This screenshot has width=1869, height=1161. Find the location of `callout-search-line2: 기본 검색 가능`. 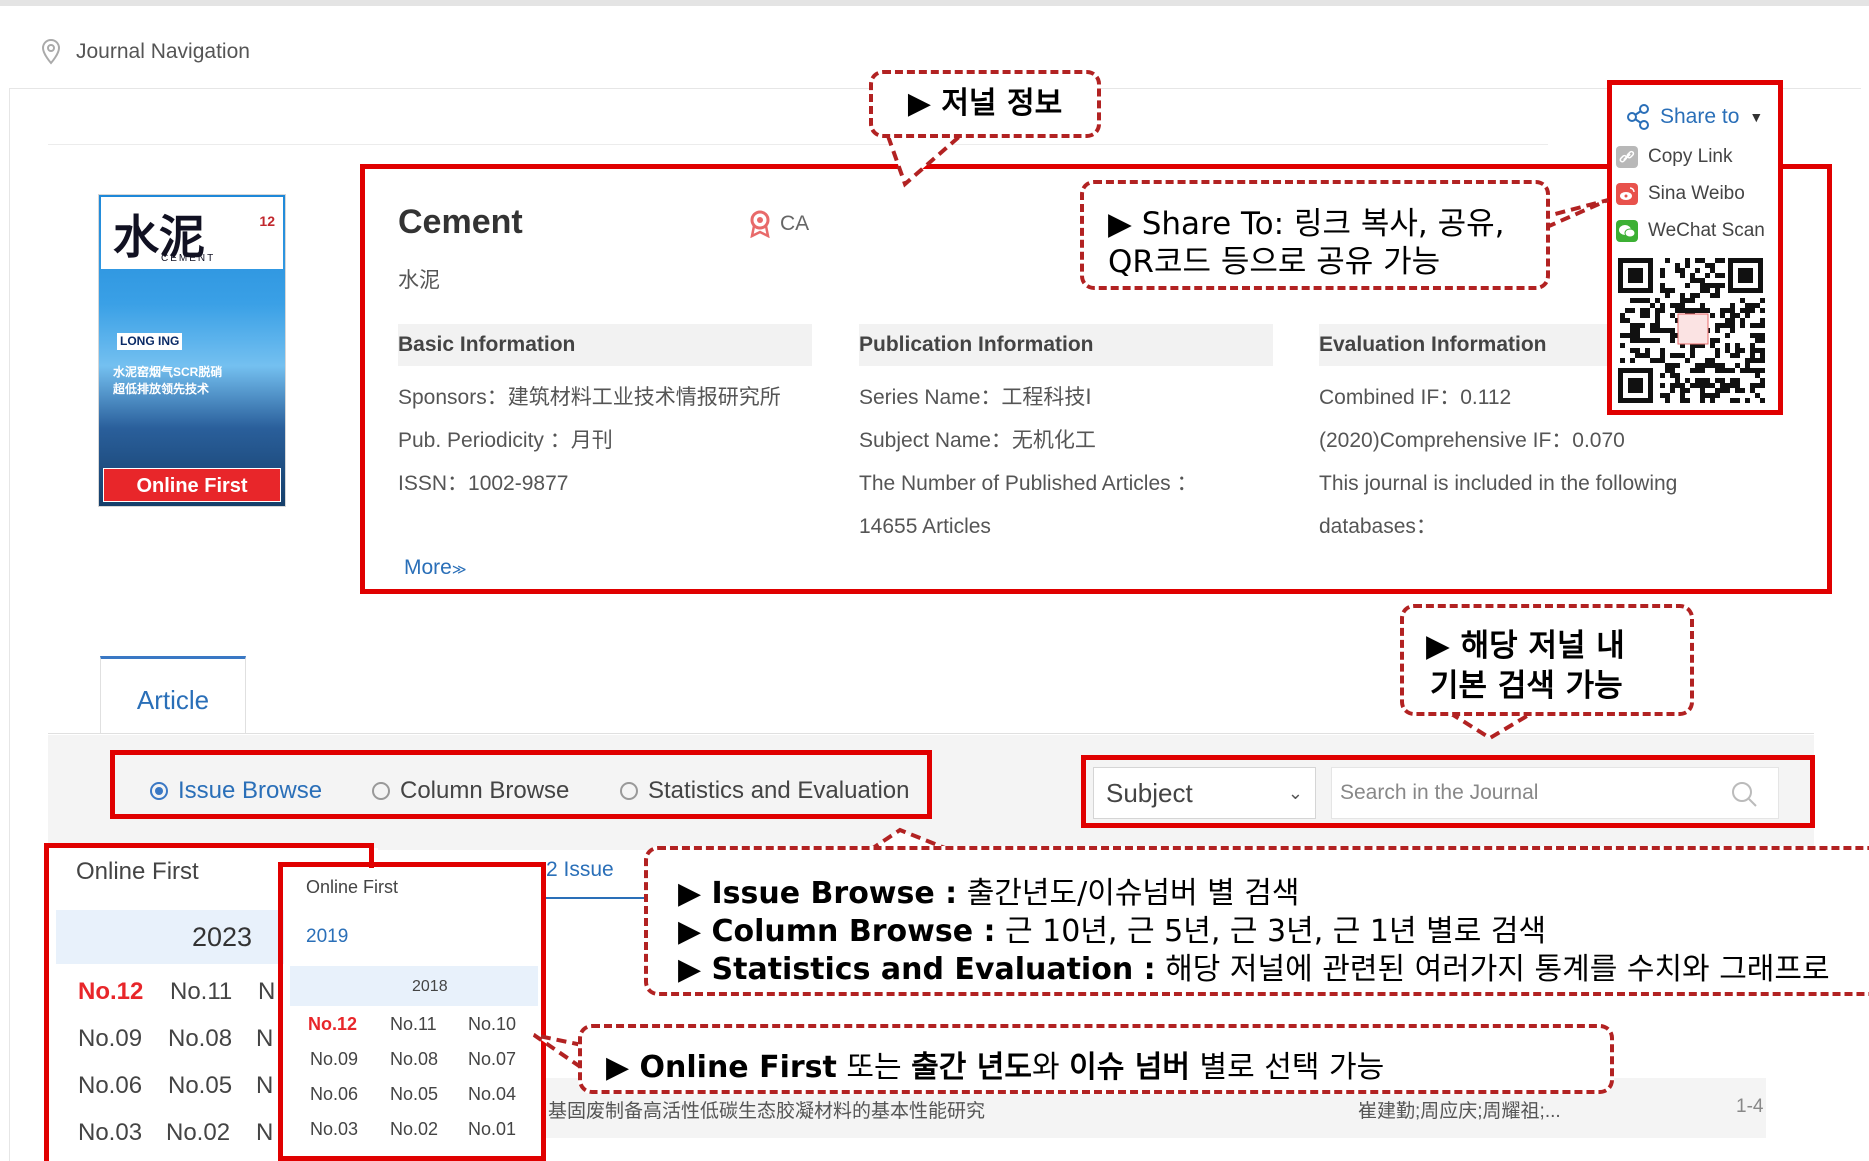

callout-search-line2: 기본 검색 가능 is located at coordinates (1526, 686).